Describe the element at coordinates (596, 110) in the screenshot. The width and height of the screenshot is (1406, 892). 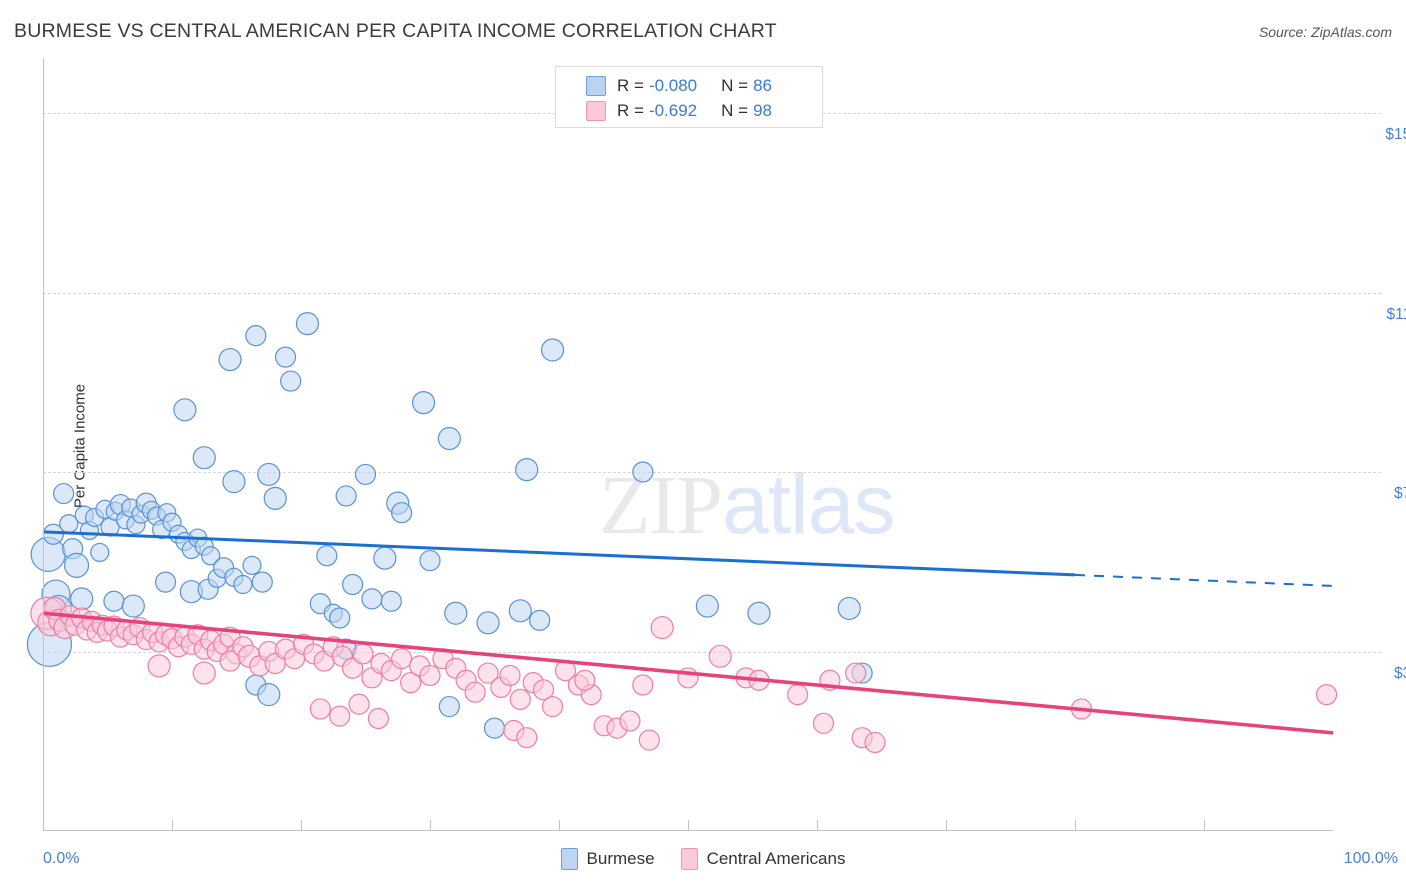
I see `legend-swatch-central-americans` at that location.